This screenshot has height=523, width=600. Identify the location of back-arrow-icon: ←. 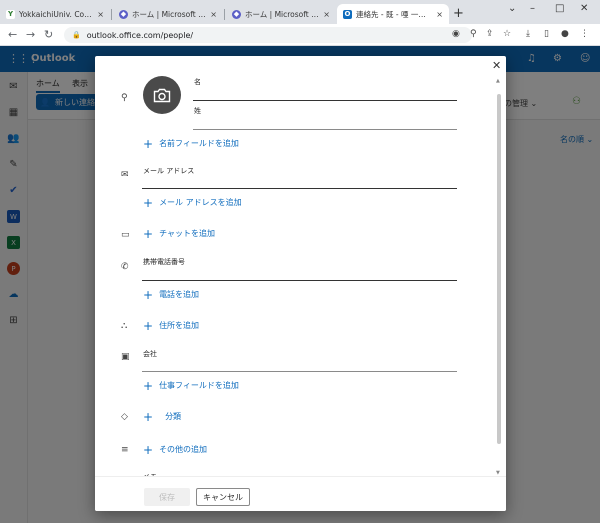
(12, 34).